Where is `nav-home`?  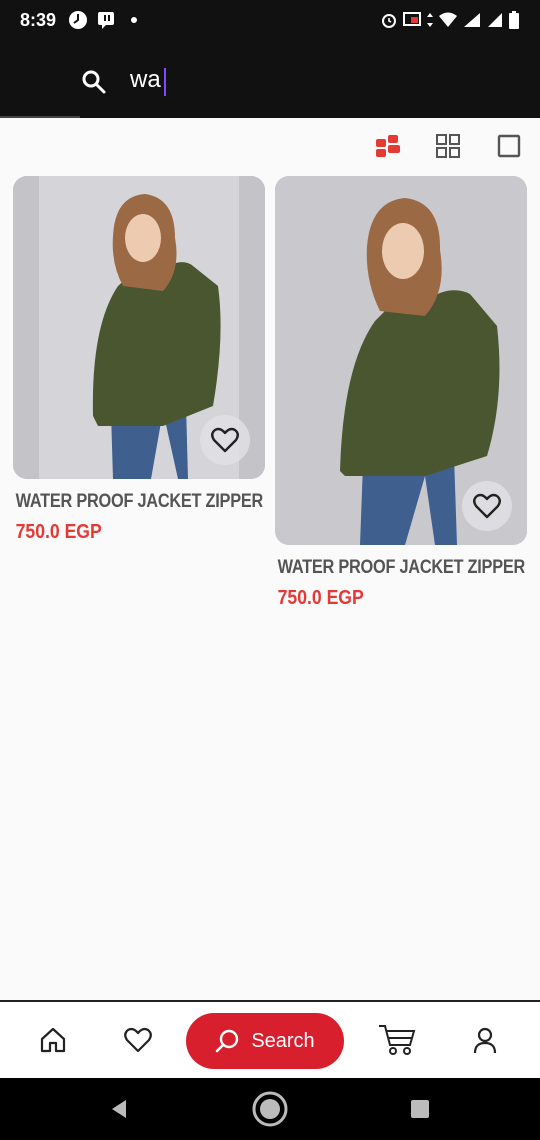 nav-home is located at coordinates (53, 1040).